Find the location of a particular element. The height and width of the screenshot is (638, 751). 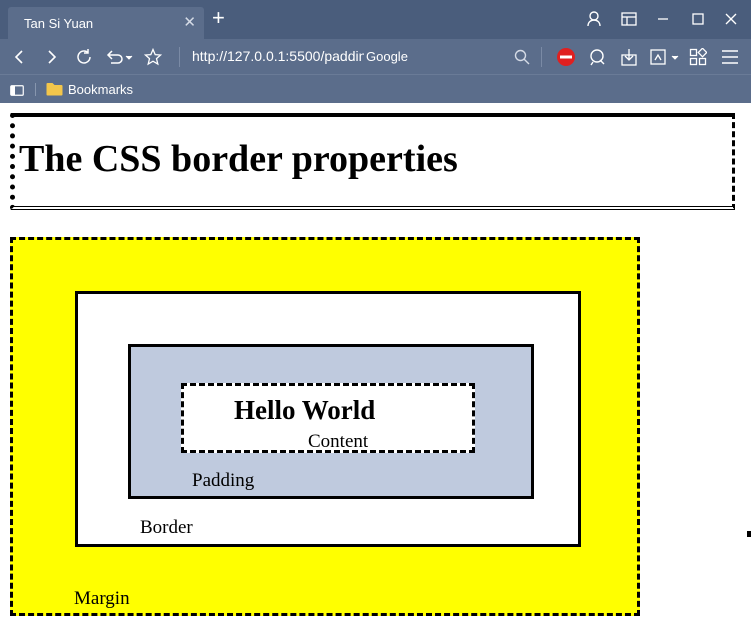

content-label: Content is located at coordinates (338, 441).